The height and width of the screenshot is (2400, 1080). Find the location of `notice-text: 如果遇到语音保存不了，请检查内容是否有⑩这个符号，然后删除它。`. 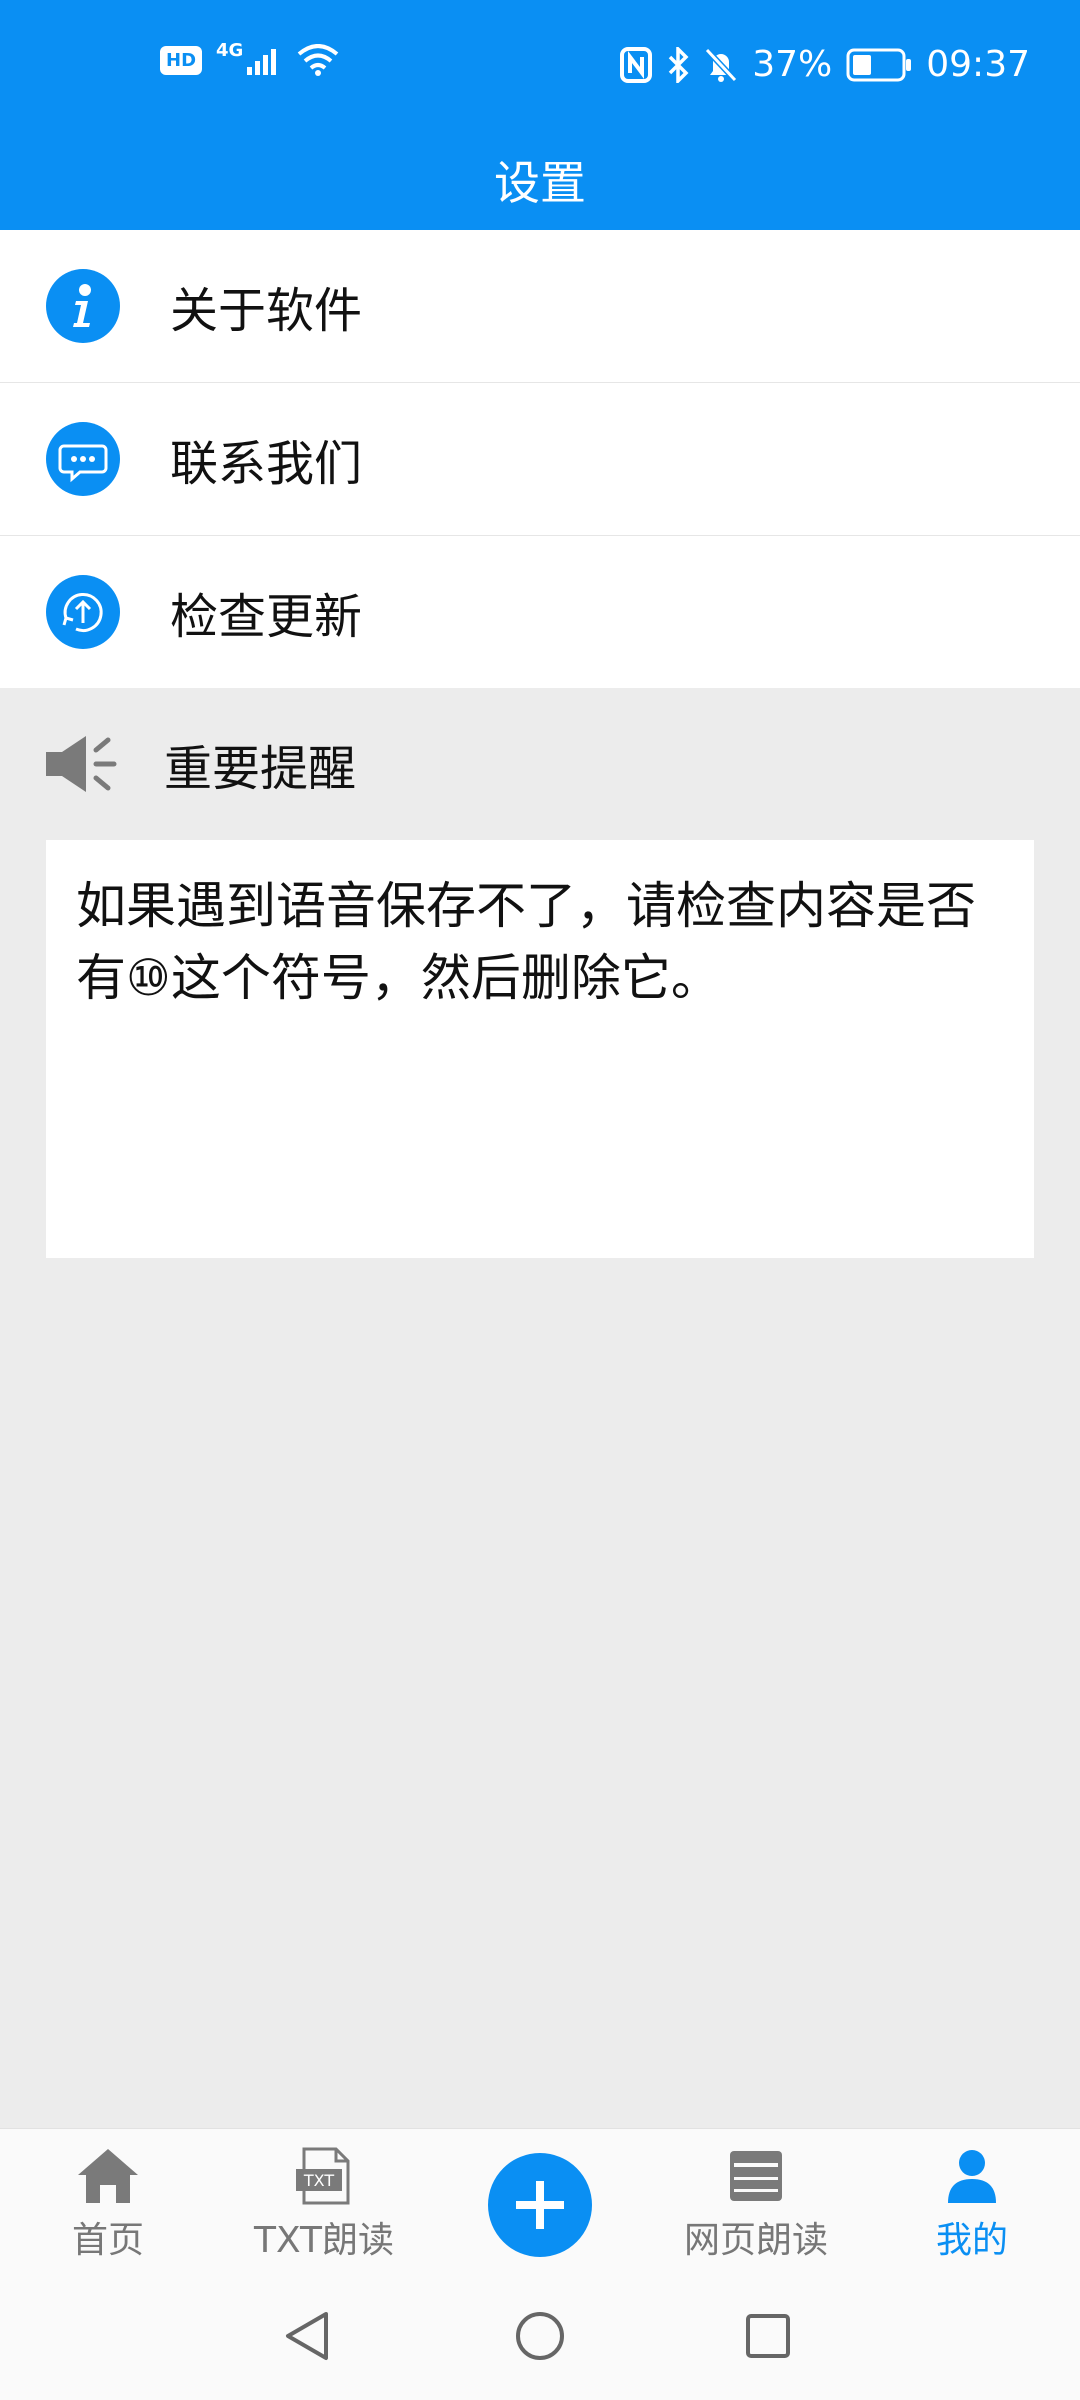

notice-text: 如果遇到语音保存不了，请检查内容是否有⑩这个符号，然后删除它。 is located at coordinates (526, 942).